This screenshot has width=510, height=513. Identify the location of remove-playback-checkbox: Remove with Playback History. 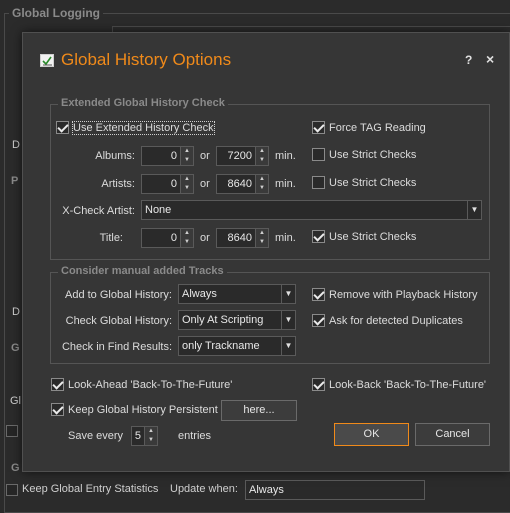
(395, 294).